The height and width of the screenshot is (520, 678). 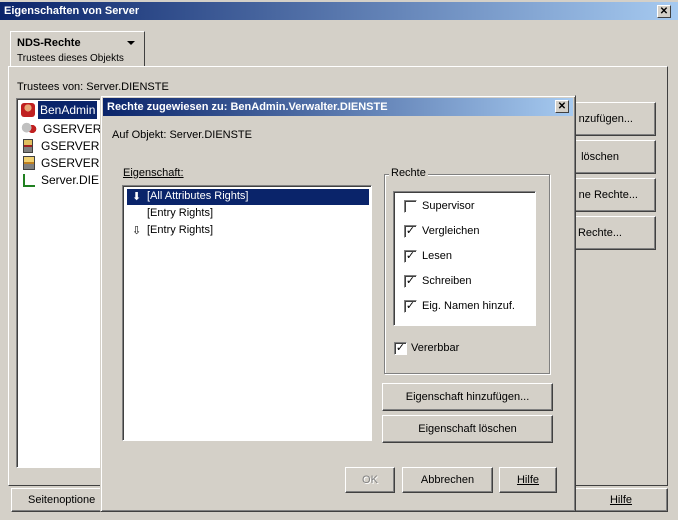 I want to click on chevron-down-icon, so click(x=131, y=43).